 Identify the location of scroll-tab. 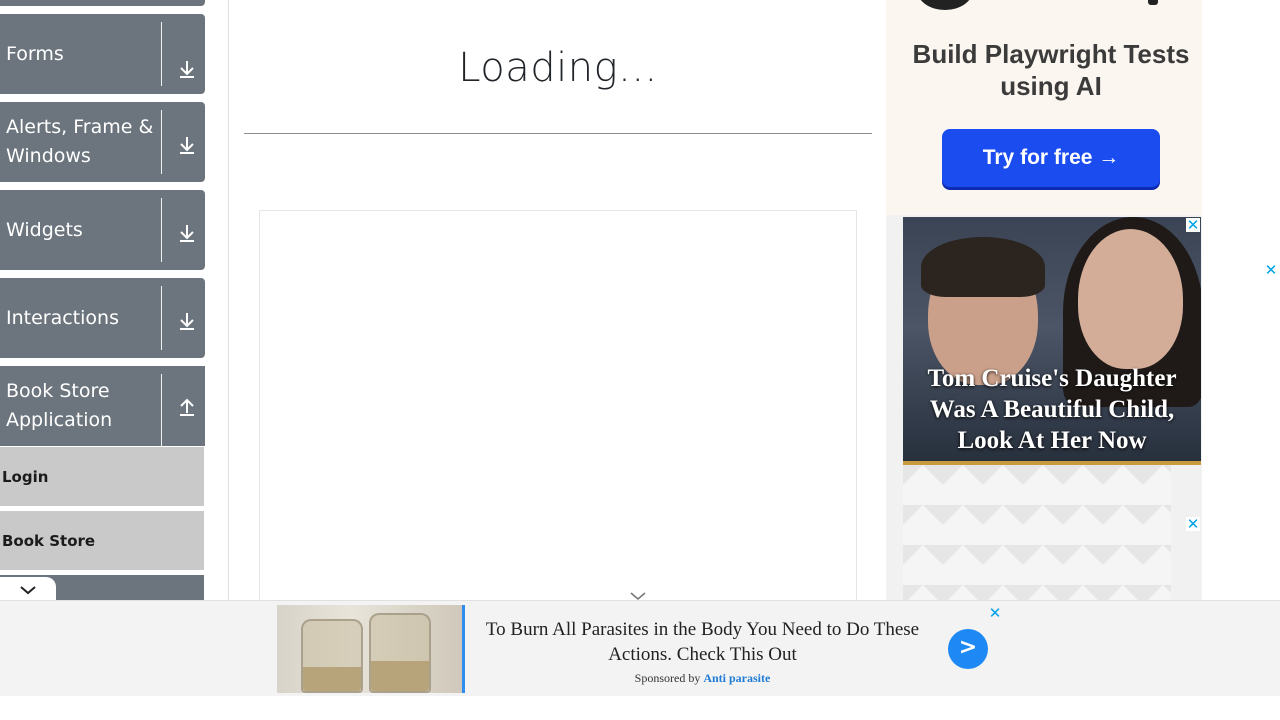
(28, 589).